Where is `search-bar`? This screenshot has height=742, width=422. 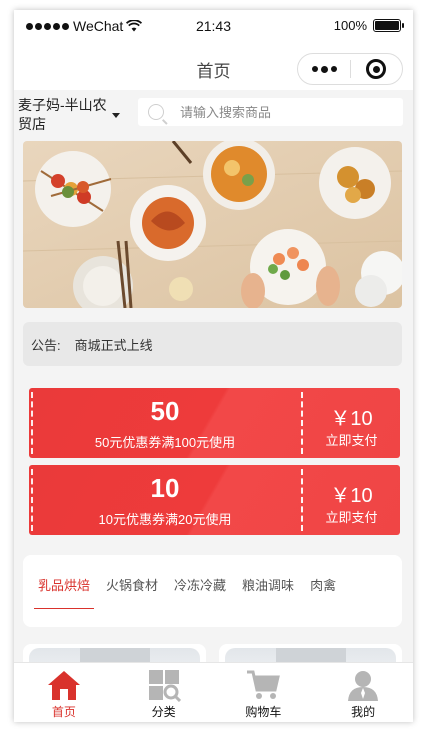 search-bar is located at coordinates (270, 112).